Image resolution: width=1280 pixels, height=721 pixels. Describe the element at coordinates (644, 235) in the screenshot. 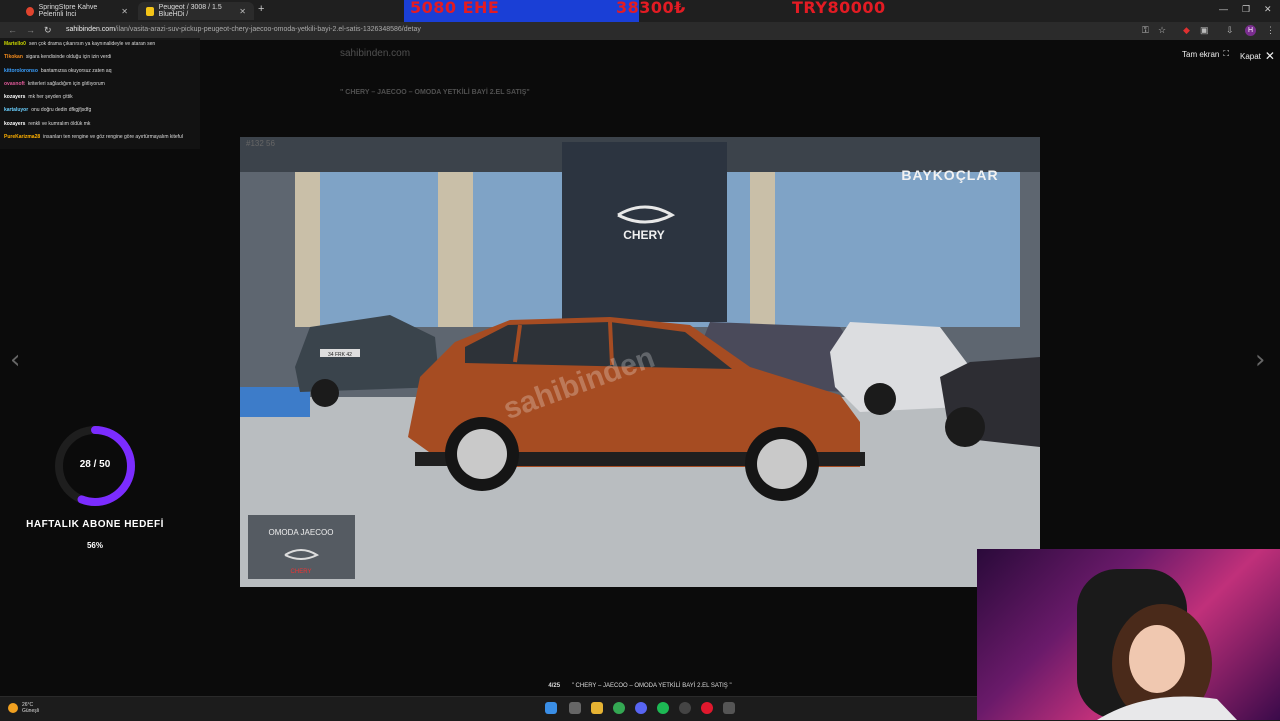

I see `brand-logo-text: CHERY` at that location.